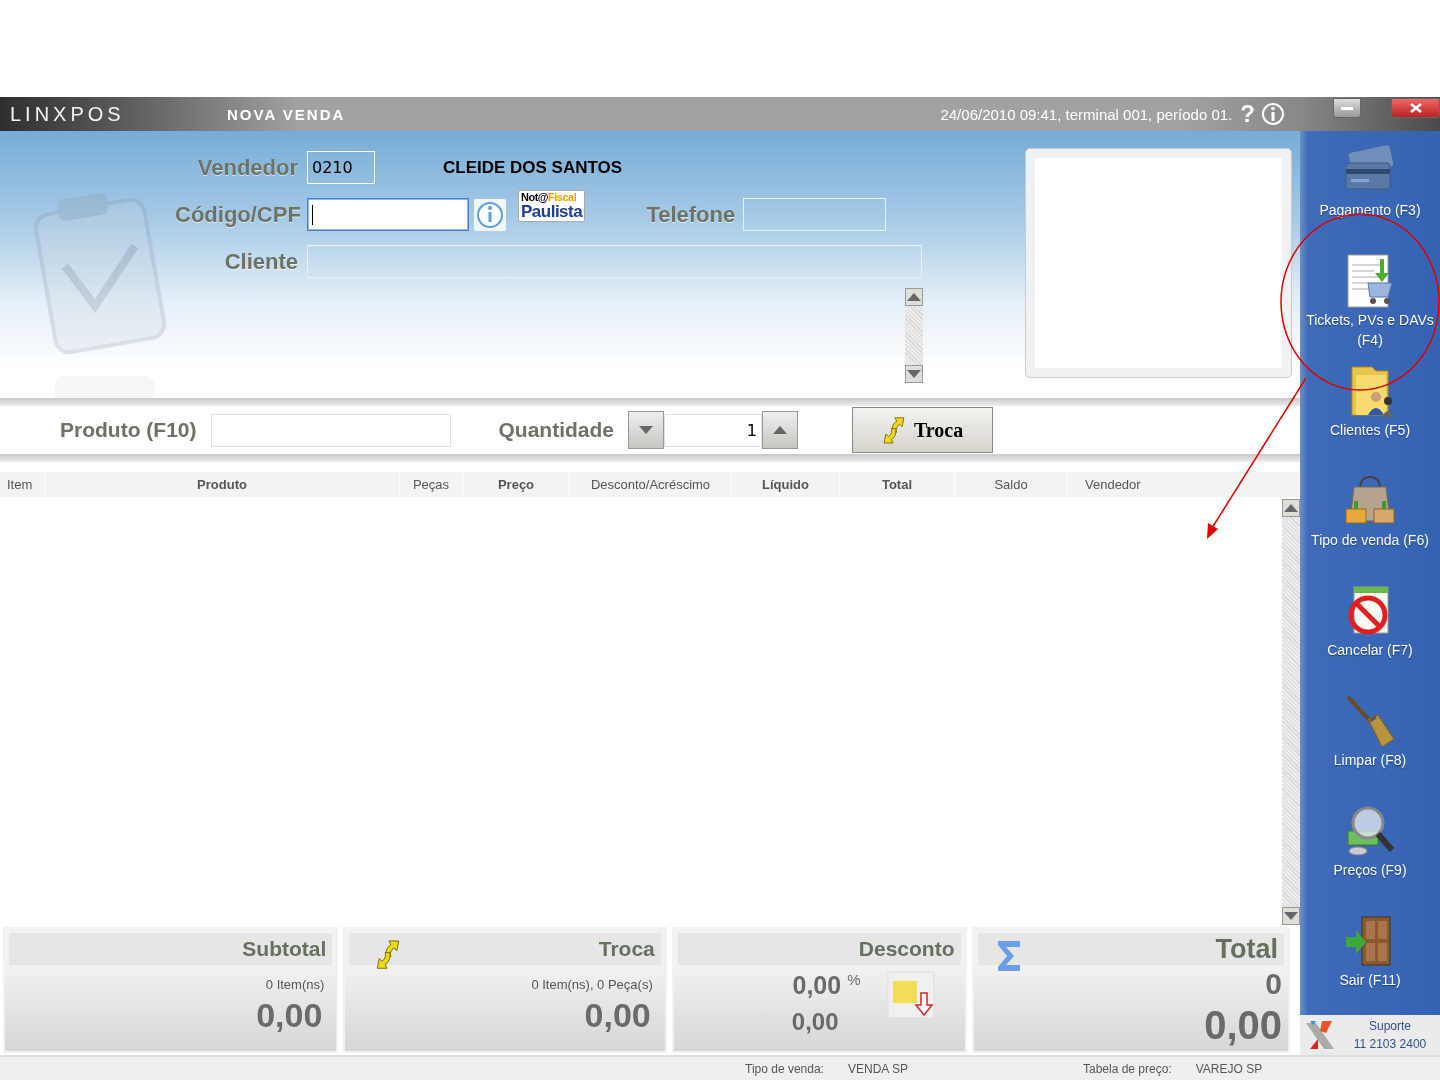 This screenshot has height=1080, width=1440. I want to click on field-label: Código/CPF, so click(236, 214).